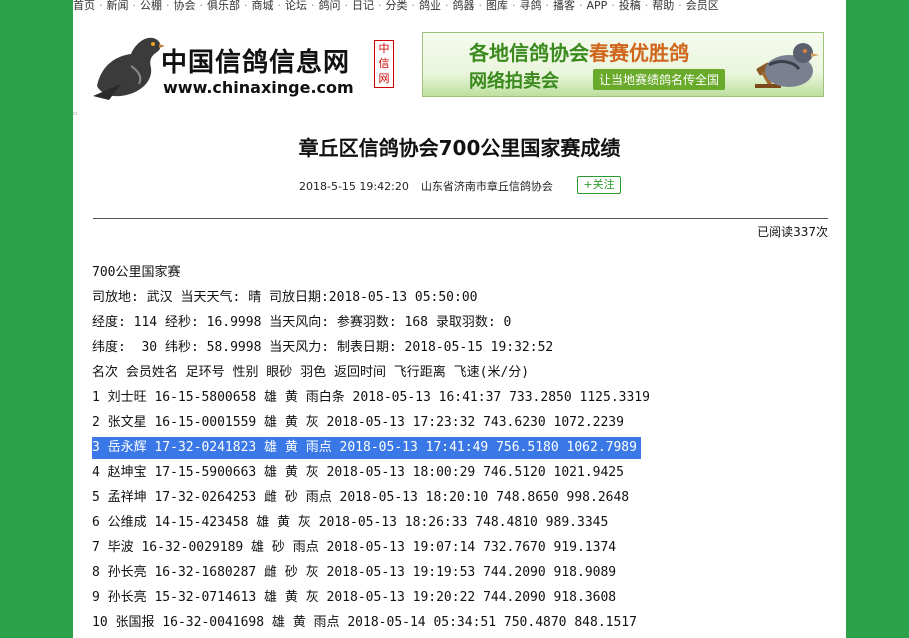  I want to click on ad-banner: 各地信鸽协会春赛优胜鸽 网络拍卖会 让当地赛绩鸽名传全国, so click(623, 64).